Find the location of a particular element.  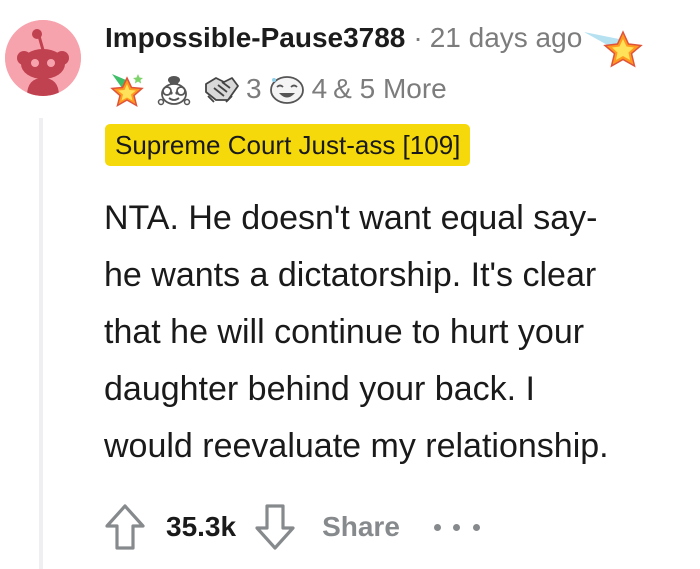

comment-action-bar: 35.3k Share is located at coordinates (290, 527).